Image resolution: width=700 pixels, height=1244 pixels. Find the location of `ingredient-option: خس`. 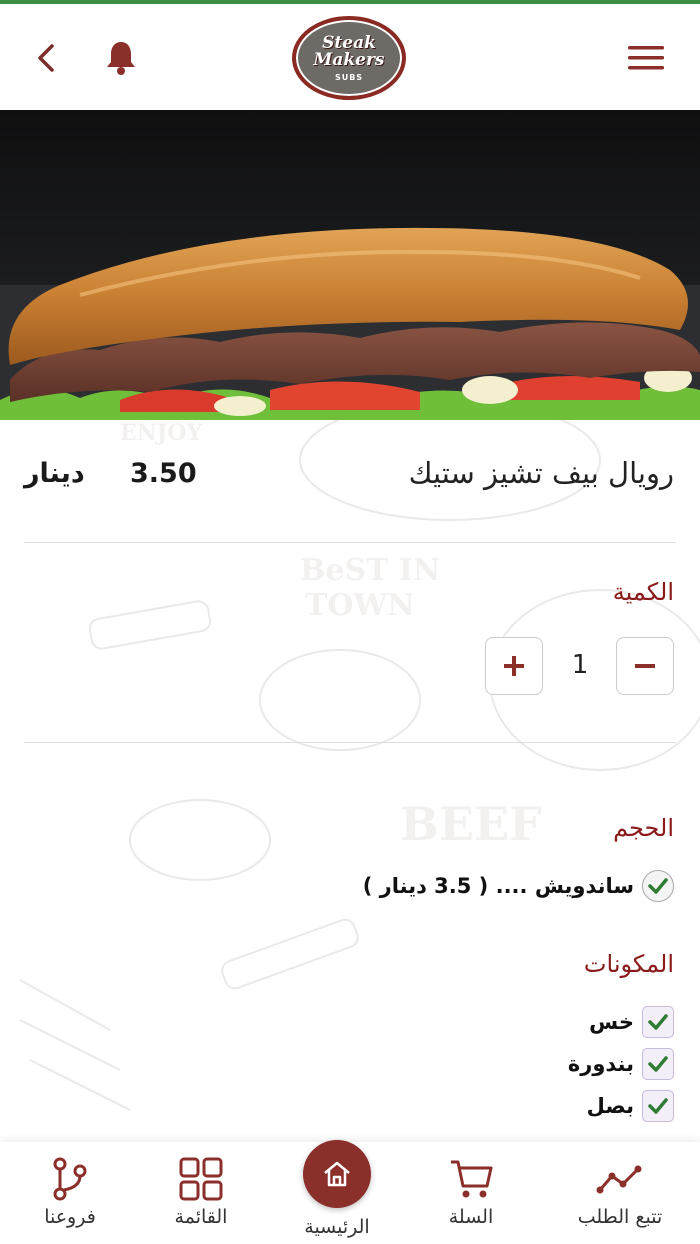

ingredient-option: خس is located at coordinates (631, 1022).